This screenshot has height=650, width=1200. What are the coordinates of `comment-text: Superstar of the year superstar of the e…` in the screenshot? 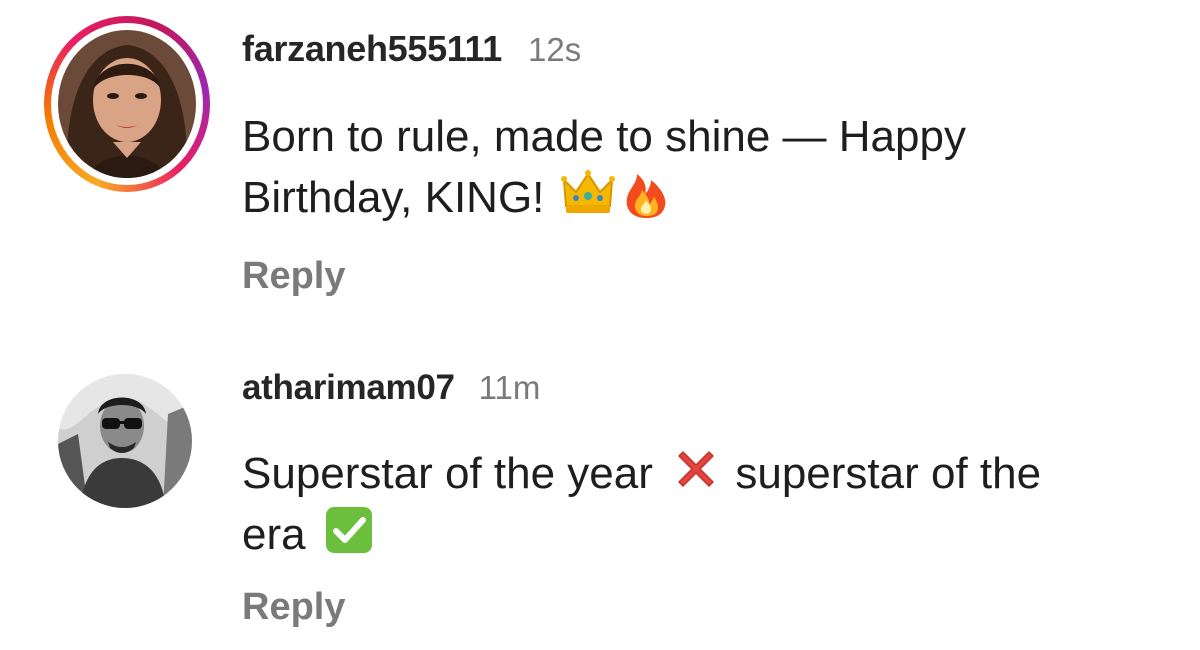 It's located at (672, 503).